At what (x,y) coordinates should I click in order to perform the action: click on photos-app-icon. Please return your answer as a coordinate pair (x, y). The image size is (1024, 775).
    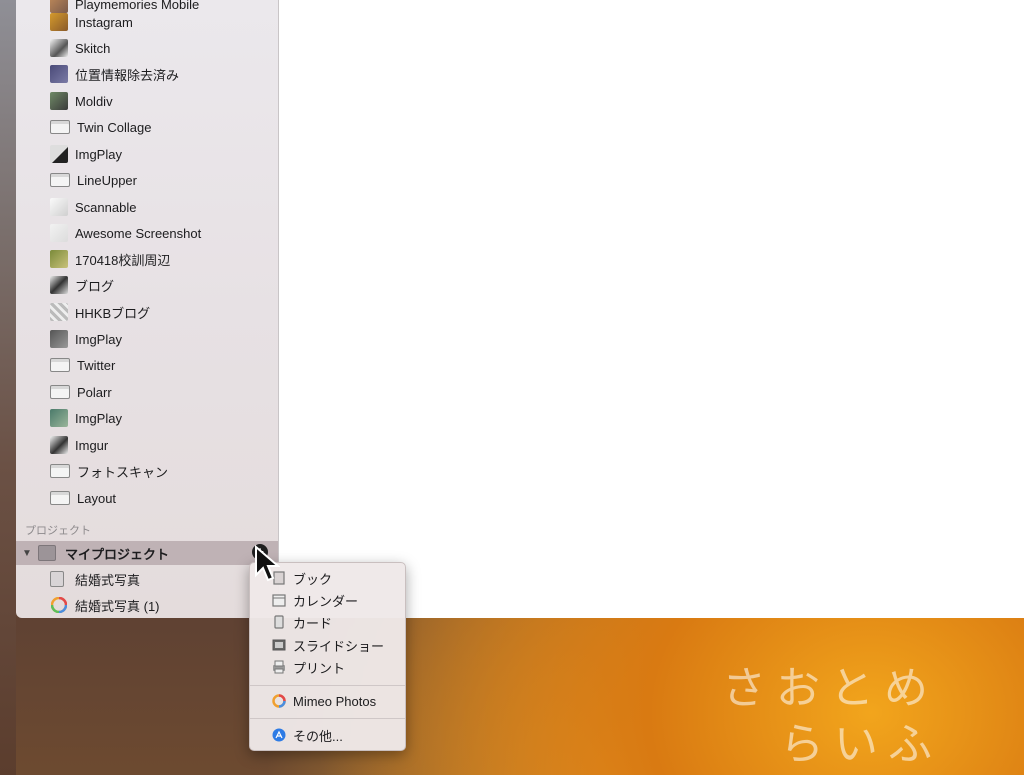
    Looking at the image, I should click on (59, 605).